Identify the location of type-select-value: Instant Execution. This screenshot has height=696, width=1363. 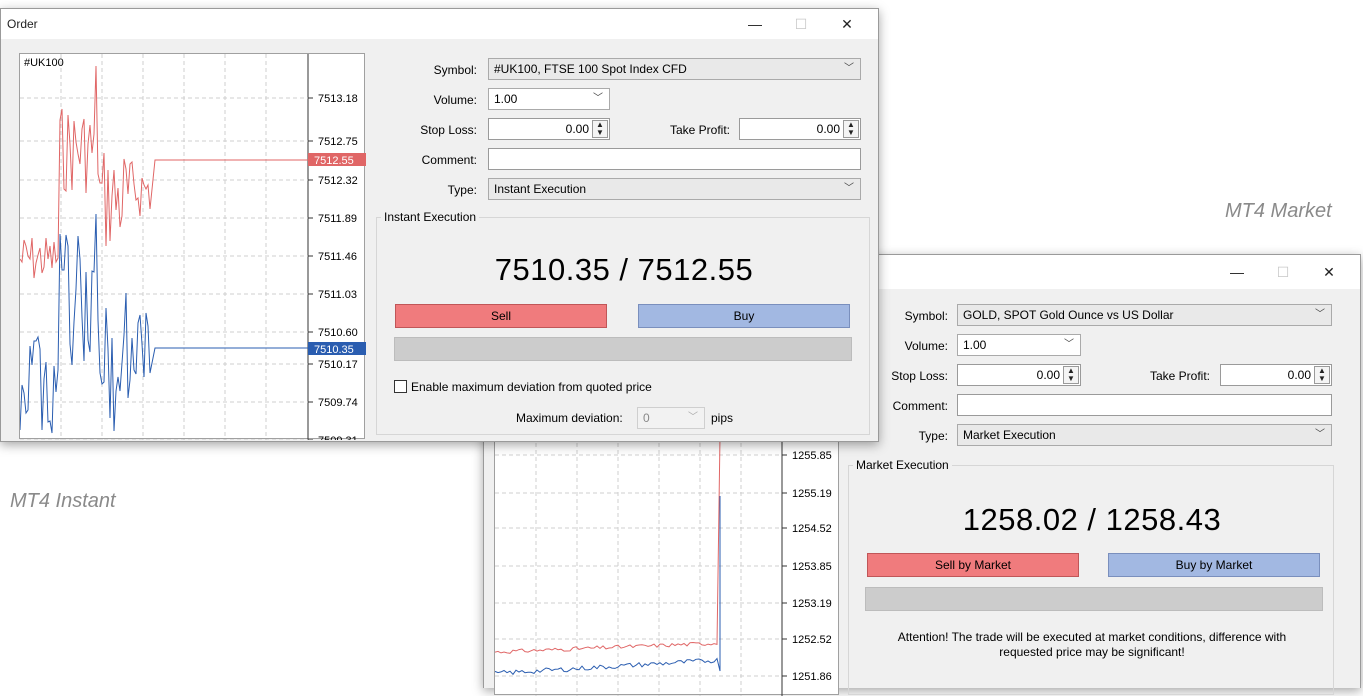
(540, 189).